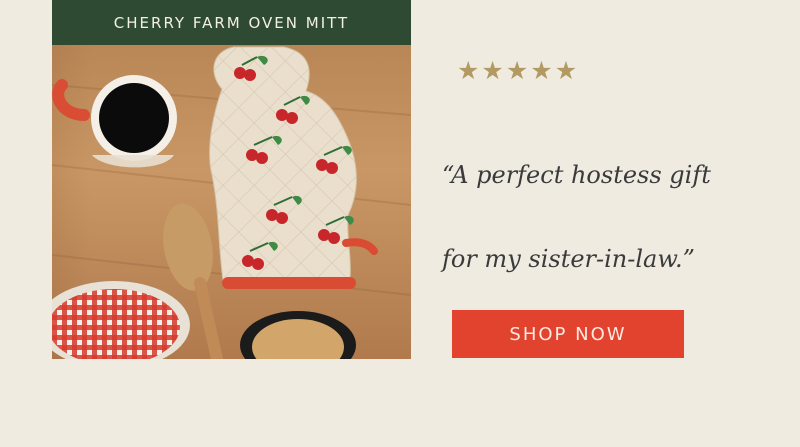 The width and height of the screenshot is (800, 447). I want to click on cake-pan, so click(298, 335).